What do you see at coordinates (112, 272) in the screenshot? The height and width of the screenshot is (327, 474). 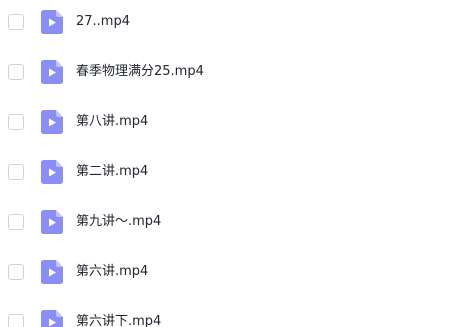 I see `file-name: 第六讲.mp4` at bounding box center [112, 272].